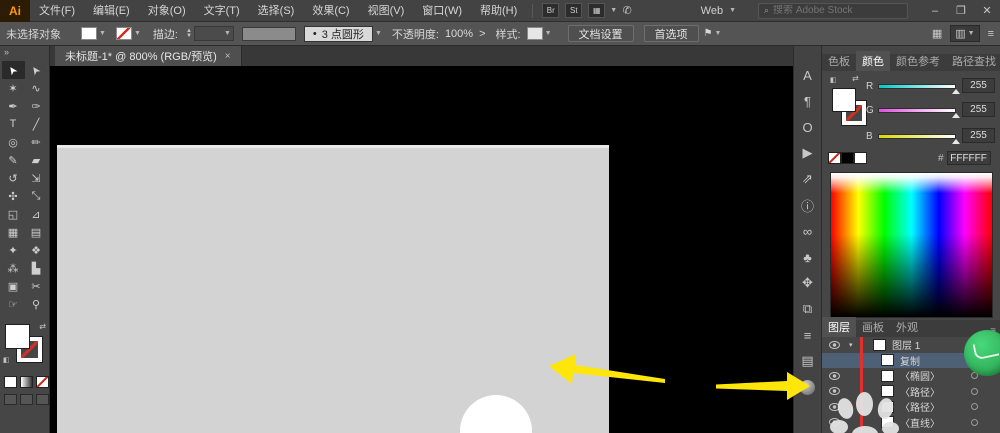 The height and width of the screenshot is (433, 1000). I want to click on red-slider, so click(917, 86).